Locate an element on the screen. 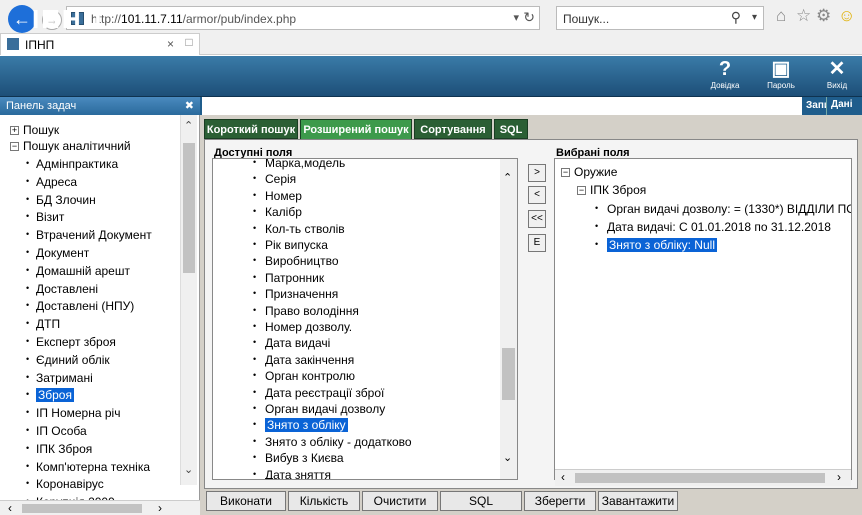 This screenshot has height=515, width=862. available-field: Вибув з Києва is located at coordinates (298, 458).